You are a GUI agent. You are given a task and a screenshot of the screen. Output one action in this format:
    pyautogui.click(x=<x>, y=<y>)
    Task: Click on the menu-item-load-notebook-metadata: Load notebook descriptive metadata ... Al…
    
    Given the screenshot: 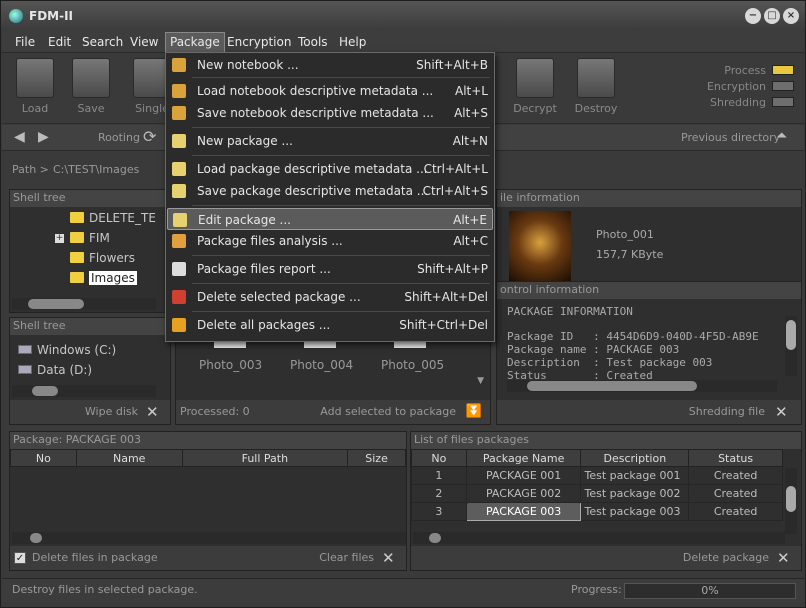 What is the action you would take?
    pyautogui.click(x=330, y=91)
    